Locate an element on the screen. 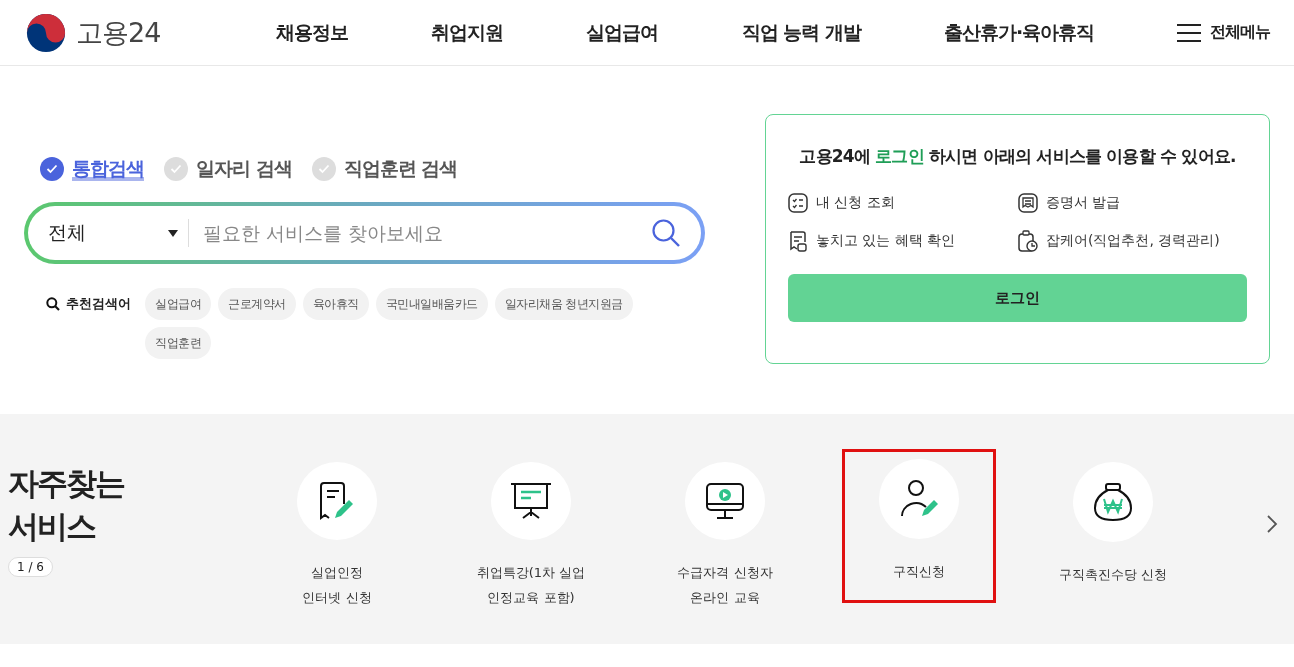 The image size is (1294, 667). checklist-icon is located at coordinates (798, 203).